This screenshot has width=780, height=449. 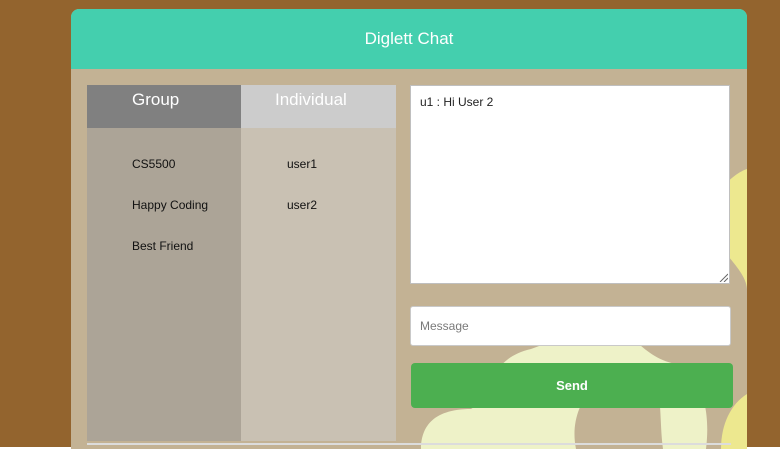 I want to click on individual-item-user2: user2, so click(x=341, y=218).